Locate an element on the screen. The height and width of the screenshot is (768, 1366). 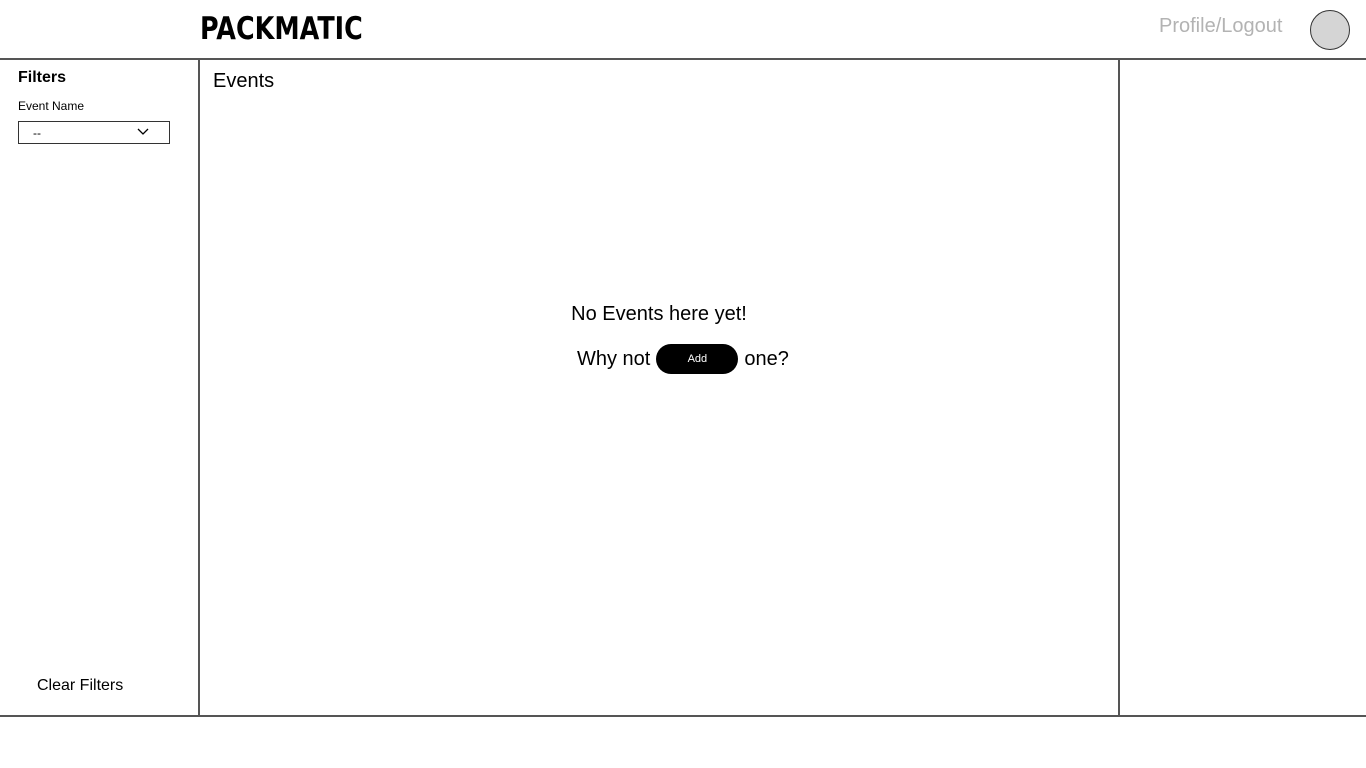
app-logo: PACKMATIC is located at coordinates (281, 29).